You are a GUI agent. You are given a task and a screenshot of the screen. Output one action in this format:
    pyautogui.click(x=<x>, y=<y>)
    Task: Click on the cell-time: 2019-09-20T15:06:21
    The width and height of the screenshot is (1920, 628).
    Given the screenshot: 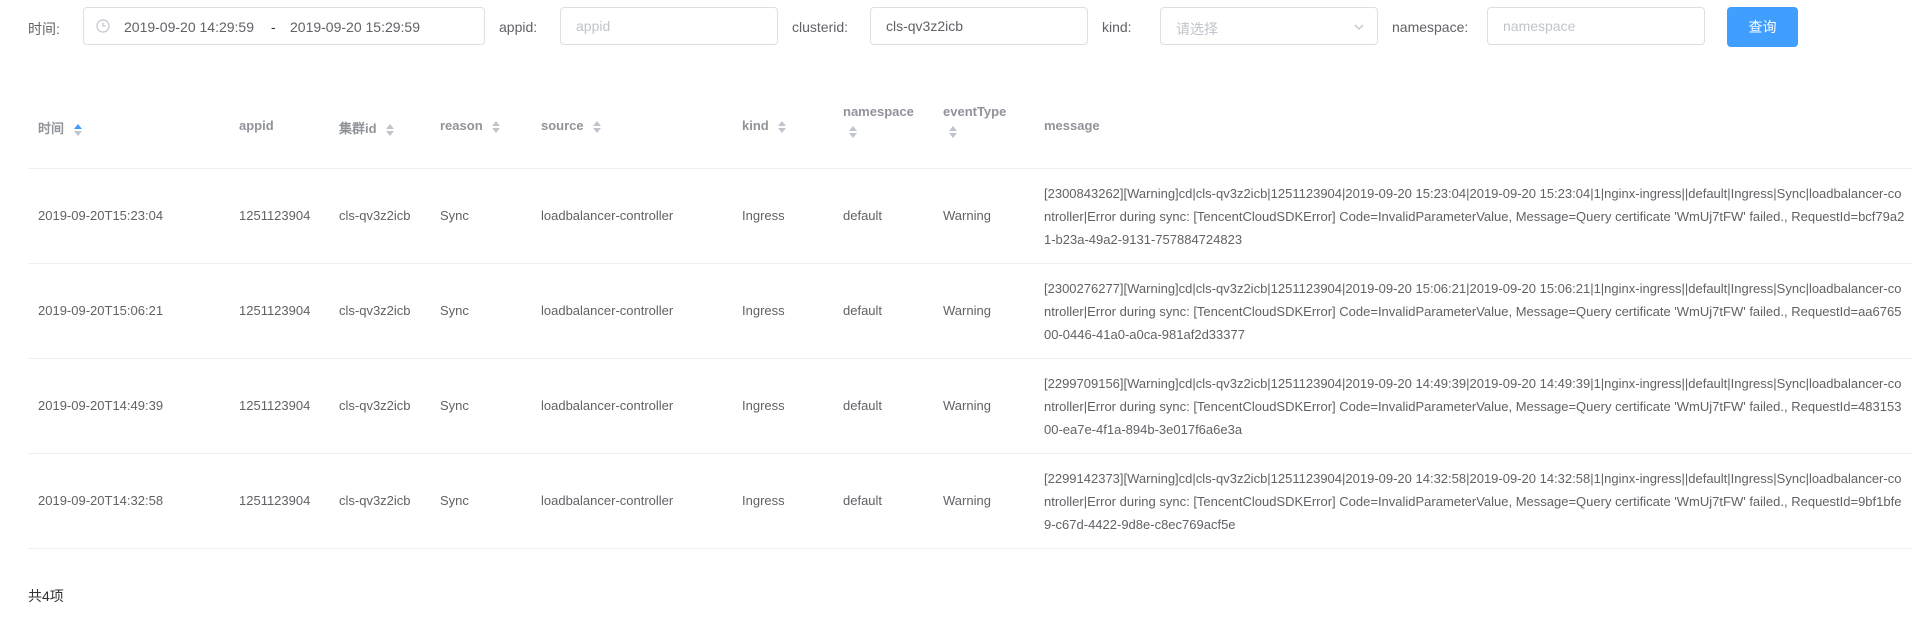 What is the action you would take?
    pyautogui.click(x=101, y=310)
    